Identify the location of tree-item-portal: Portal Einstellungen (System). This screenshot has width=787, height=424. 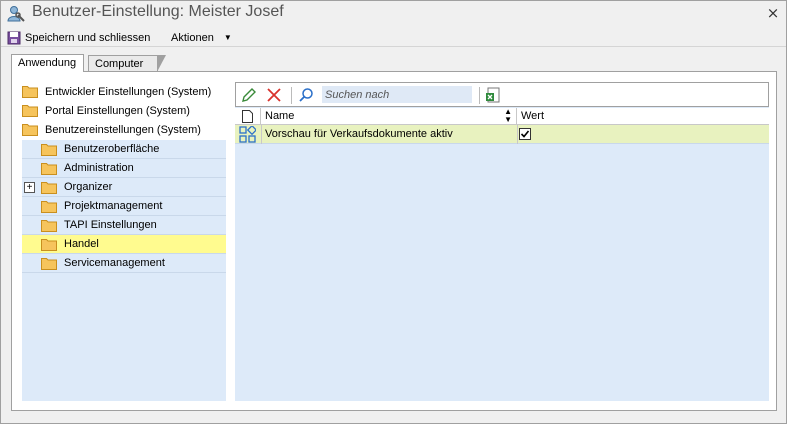
(124, 110).